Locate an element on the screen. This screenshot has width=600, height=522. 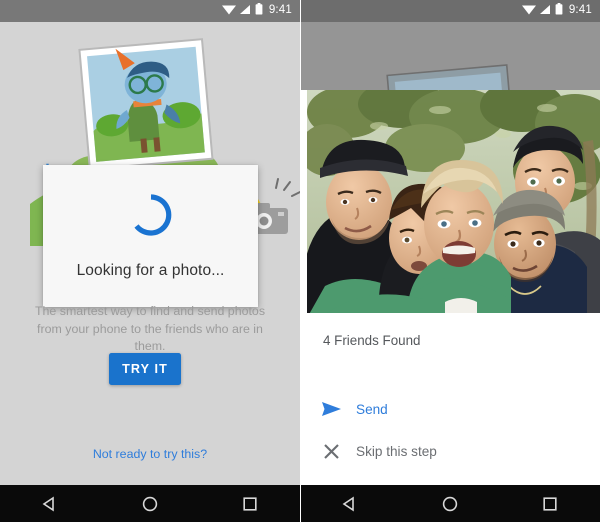
skip-label: Skip this step is located at coordinates (396, 451).